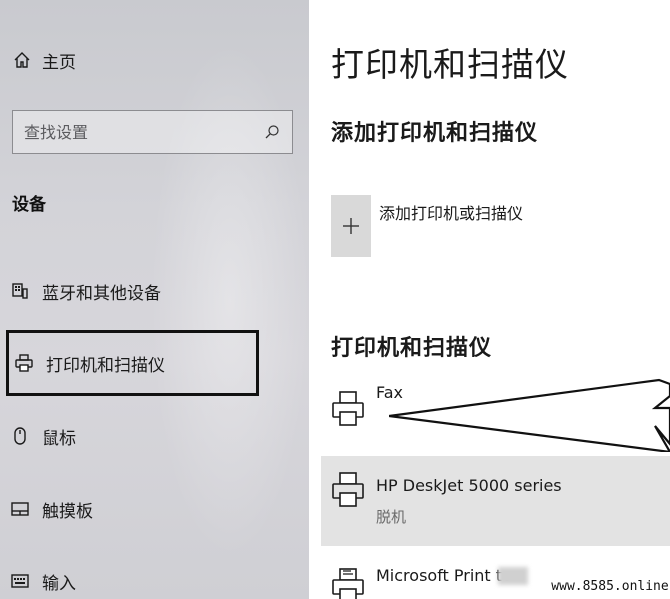  Describe the element at coordinates (105, 365) in the screenshot. I see `sidebar-item-label: 打印机和扫描仪` at that location.